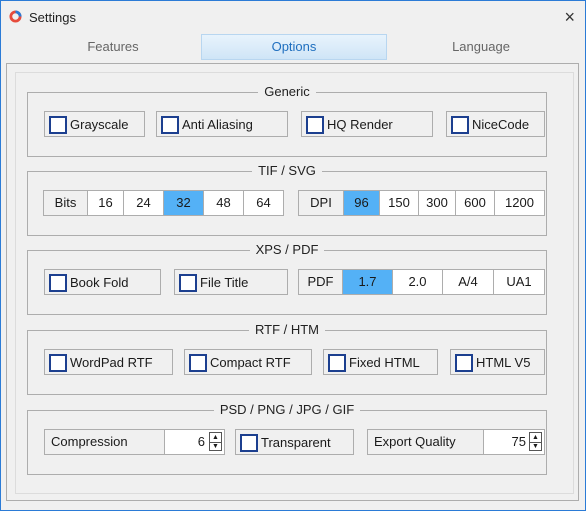 The image size is (586, 511). I want to click on pdf-version-selector: PDF 1.7 2.0 A/4 UA1, so click(421, 282).